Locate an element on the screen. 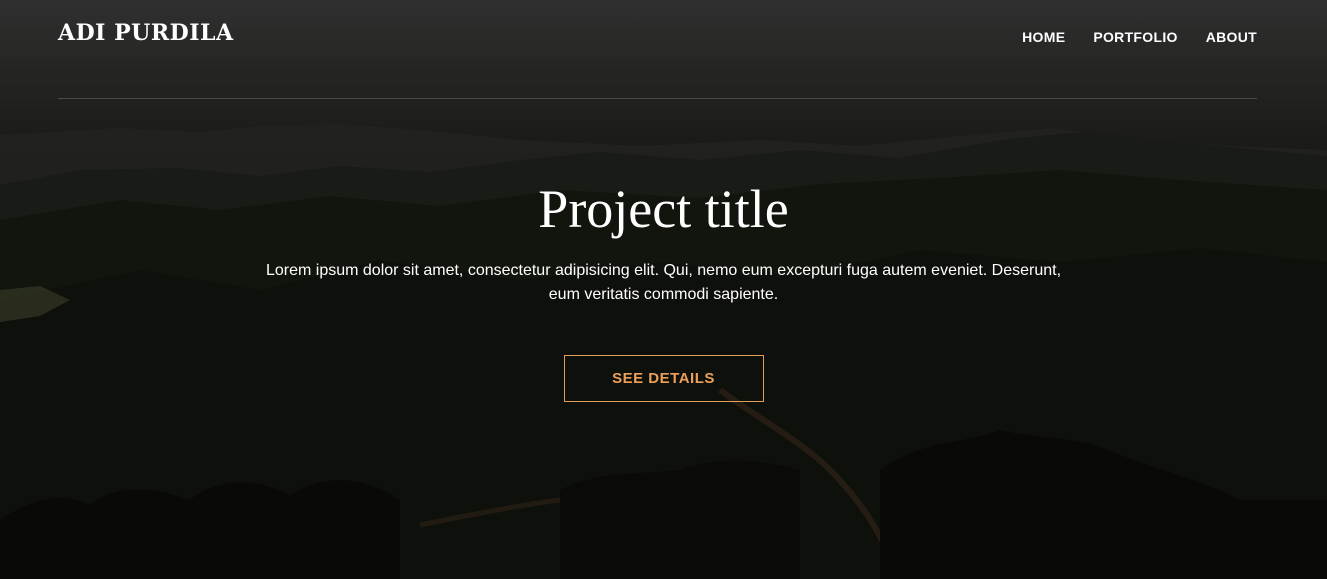  nav-menu: HOME PORTFOLIO ABOUT is located at coordinates (1139, 37).